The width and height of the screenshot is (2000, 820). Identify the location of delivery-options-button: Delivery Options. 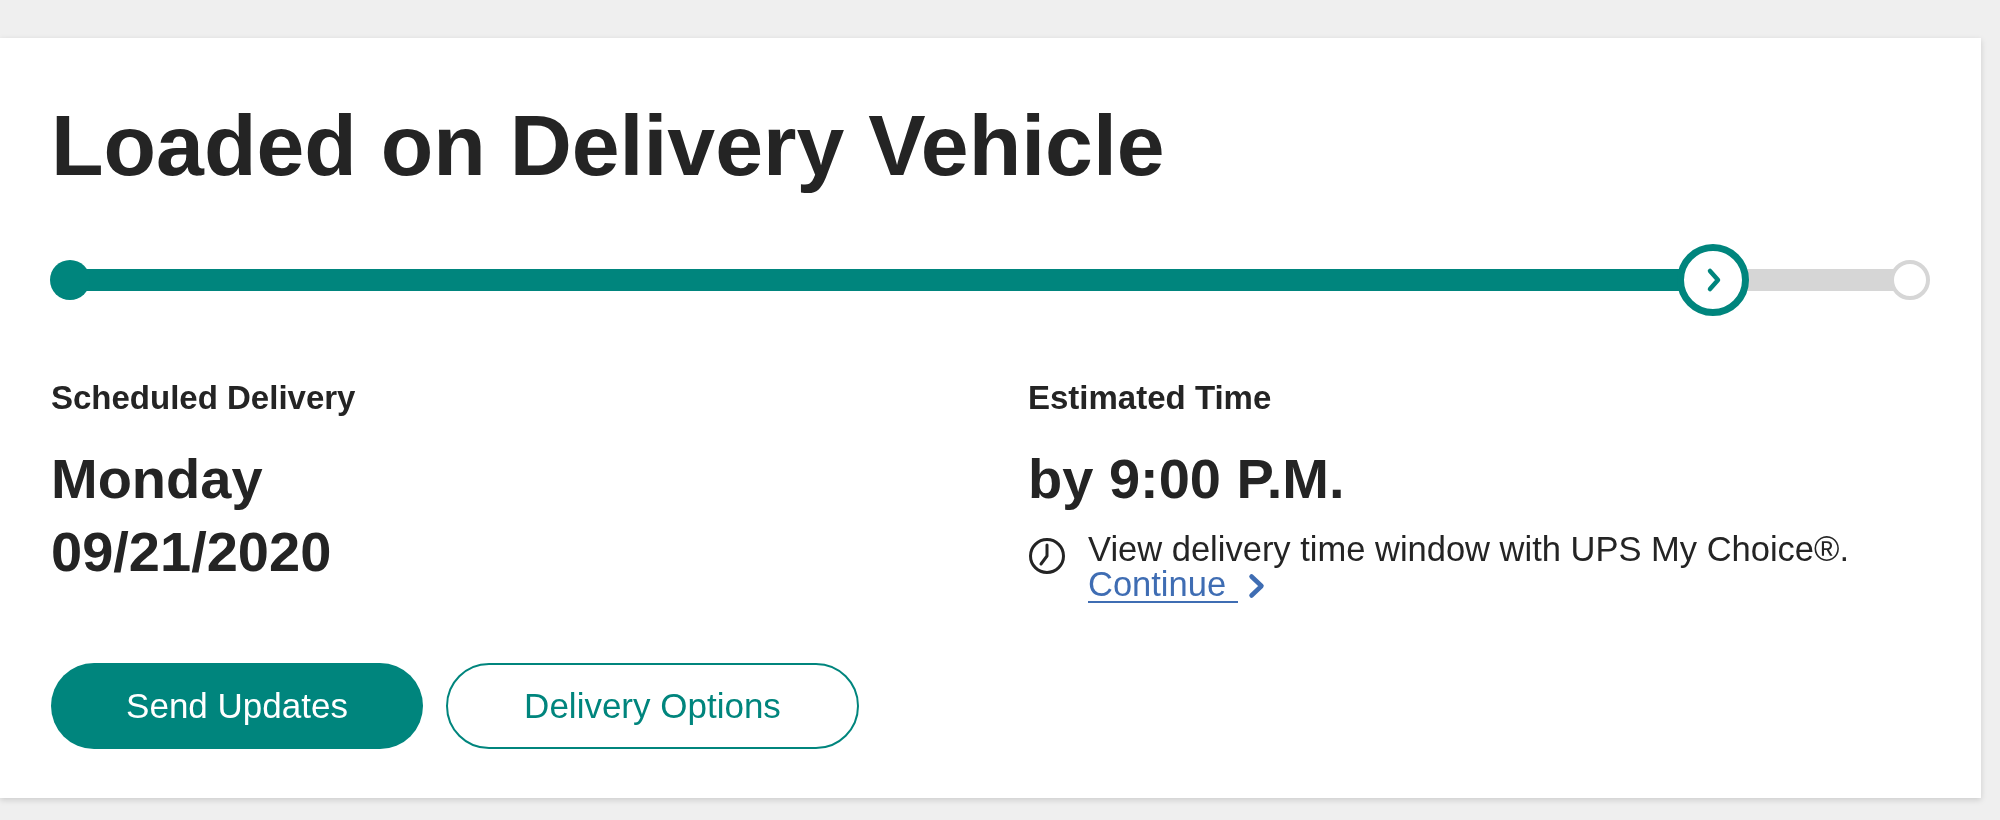
(652, 706).